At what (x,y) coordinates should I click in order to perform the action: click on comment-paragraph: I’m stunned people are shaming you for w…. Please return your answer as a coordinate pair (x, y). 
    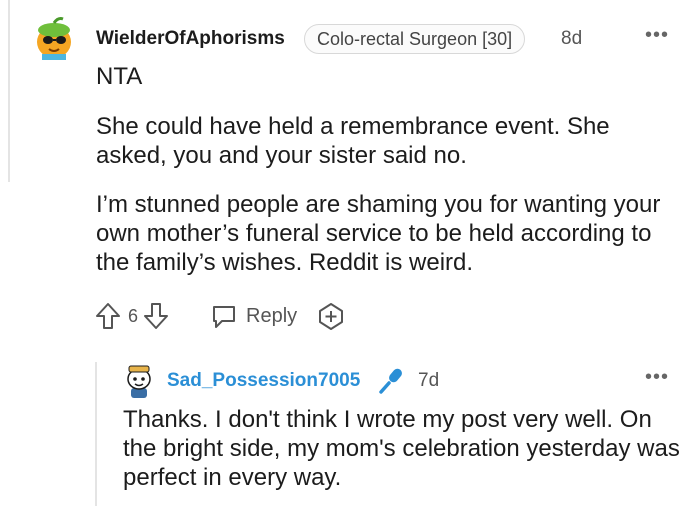
    Looking at the image, I should click on (378, 233).